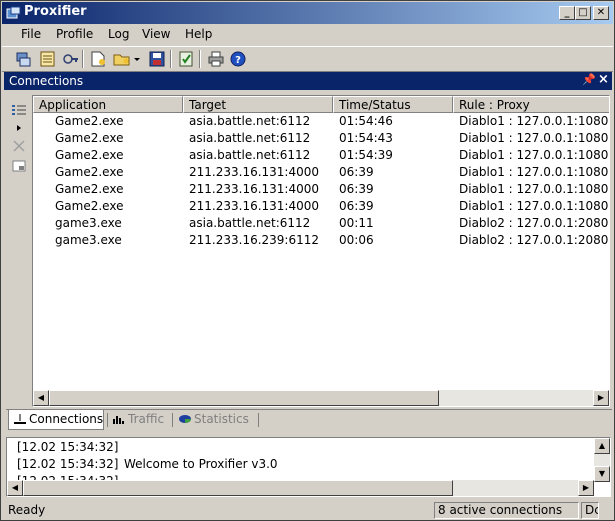  Describe the element at coordinates (19, 252) in the screenshot. I see `connections-side-toolbar` at that location.